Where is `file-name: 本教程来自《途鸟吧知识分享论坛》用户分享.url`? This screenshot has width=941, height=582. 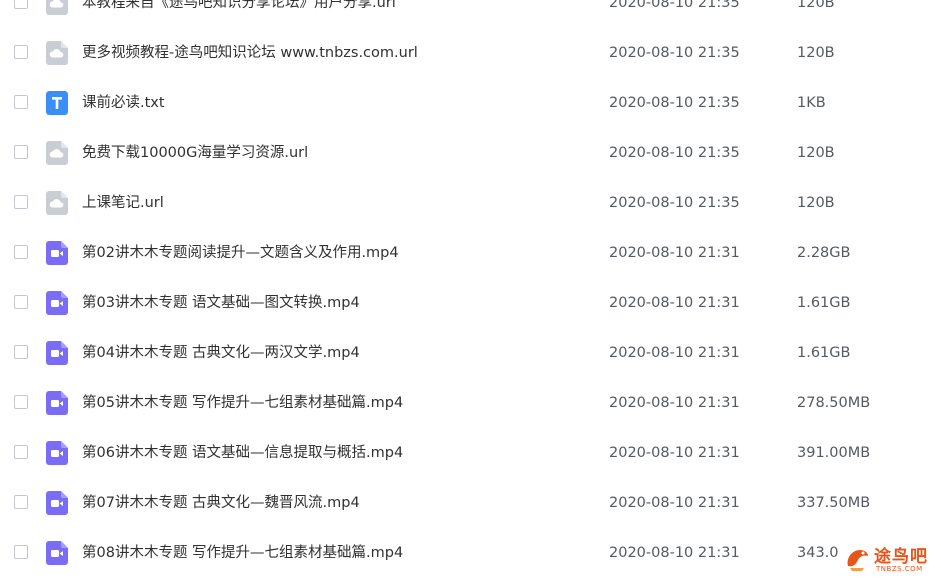
file-name: 本教程来自《途鸟吧知识分享论坛》用户分享.url is located at coordinates (239, 6).